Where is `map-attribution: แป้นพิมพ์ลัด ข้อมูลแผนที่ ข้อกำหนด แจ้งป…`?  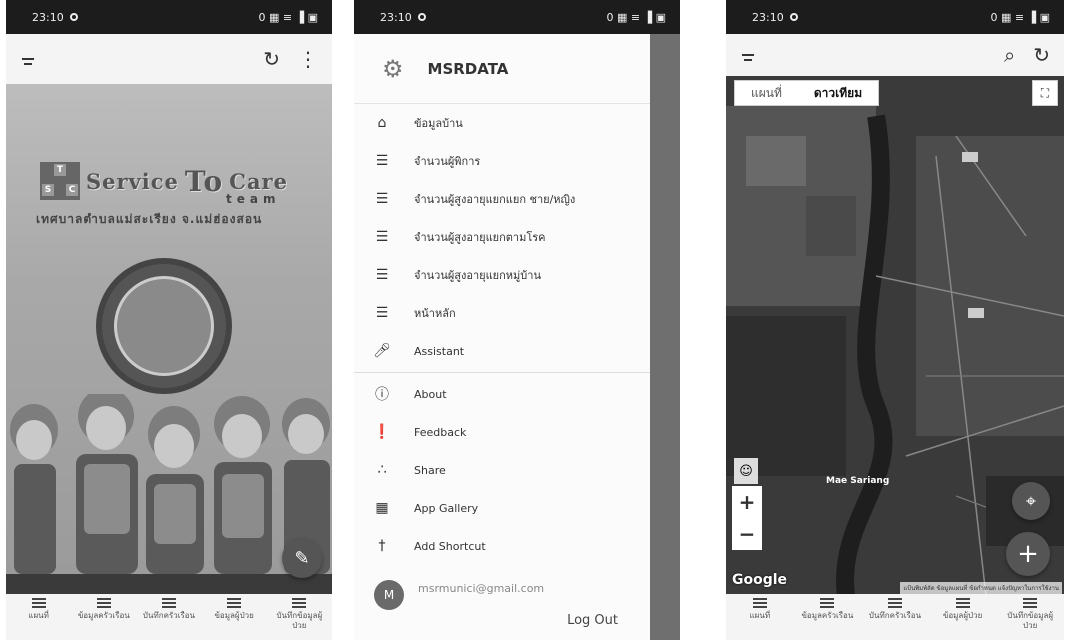 map-attribution: แป้นพิมพ์ลัด ข้อมูลแผนที่ ข้อกำหนด แจ้งป… is located at coordinates (981, 588).